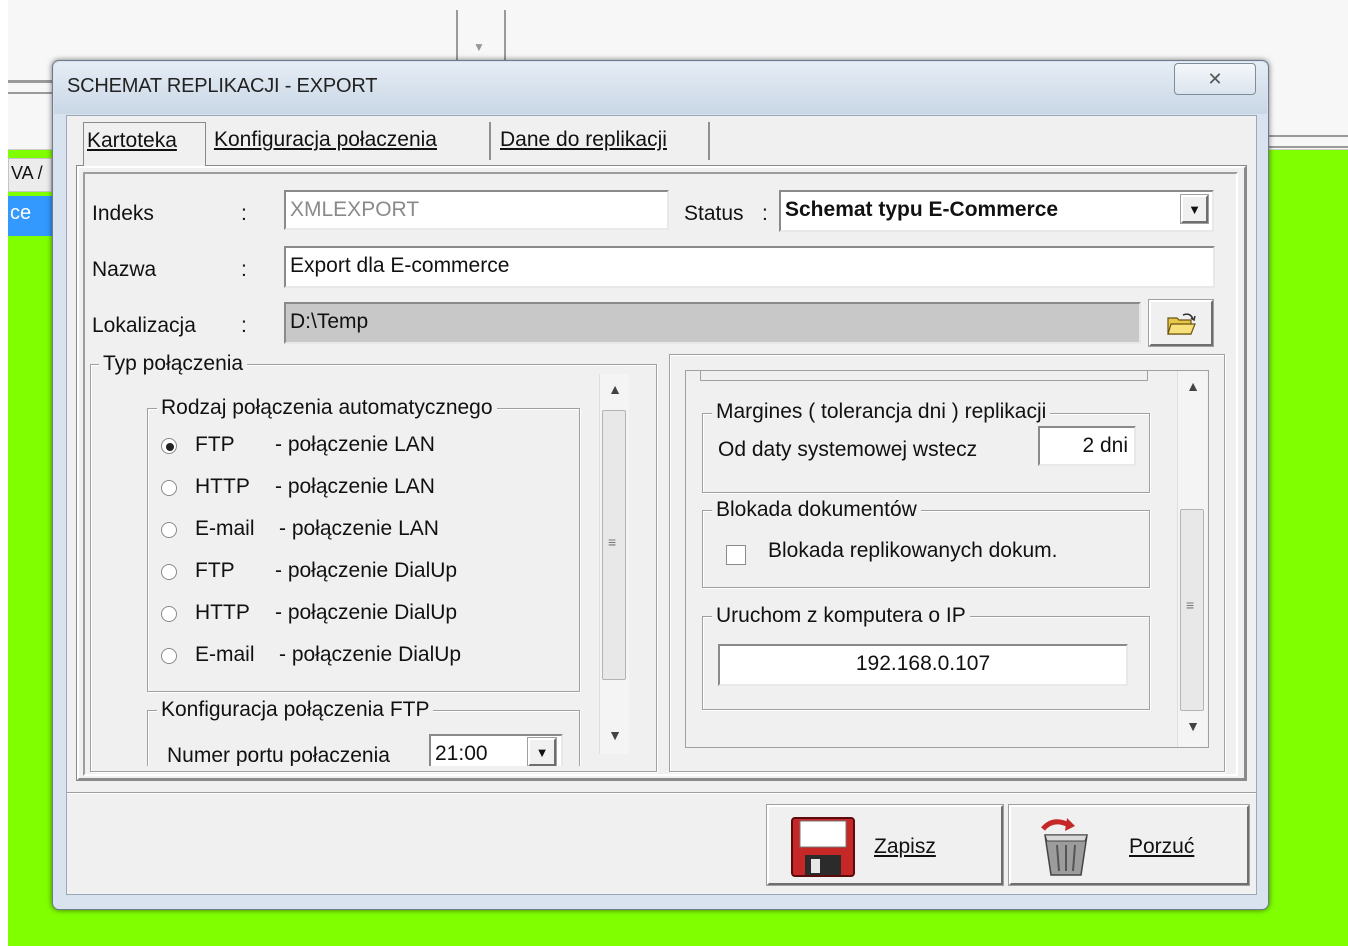 This screenshot has width=1348, height=946. What do you see at coordinates (924, 376) in the screenshot?
I see `cut-off-group` at bounding box center [924, 376].